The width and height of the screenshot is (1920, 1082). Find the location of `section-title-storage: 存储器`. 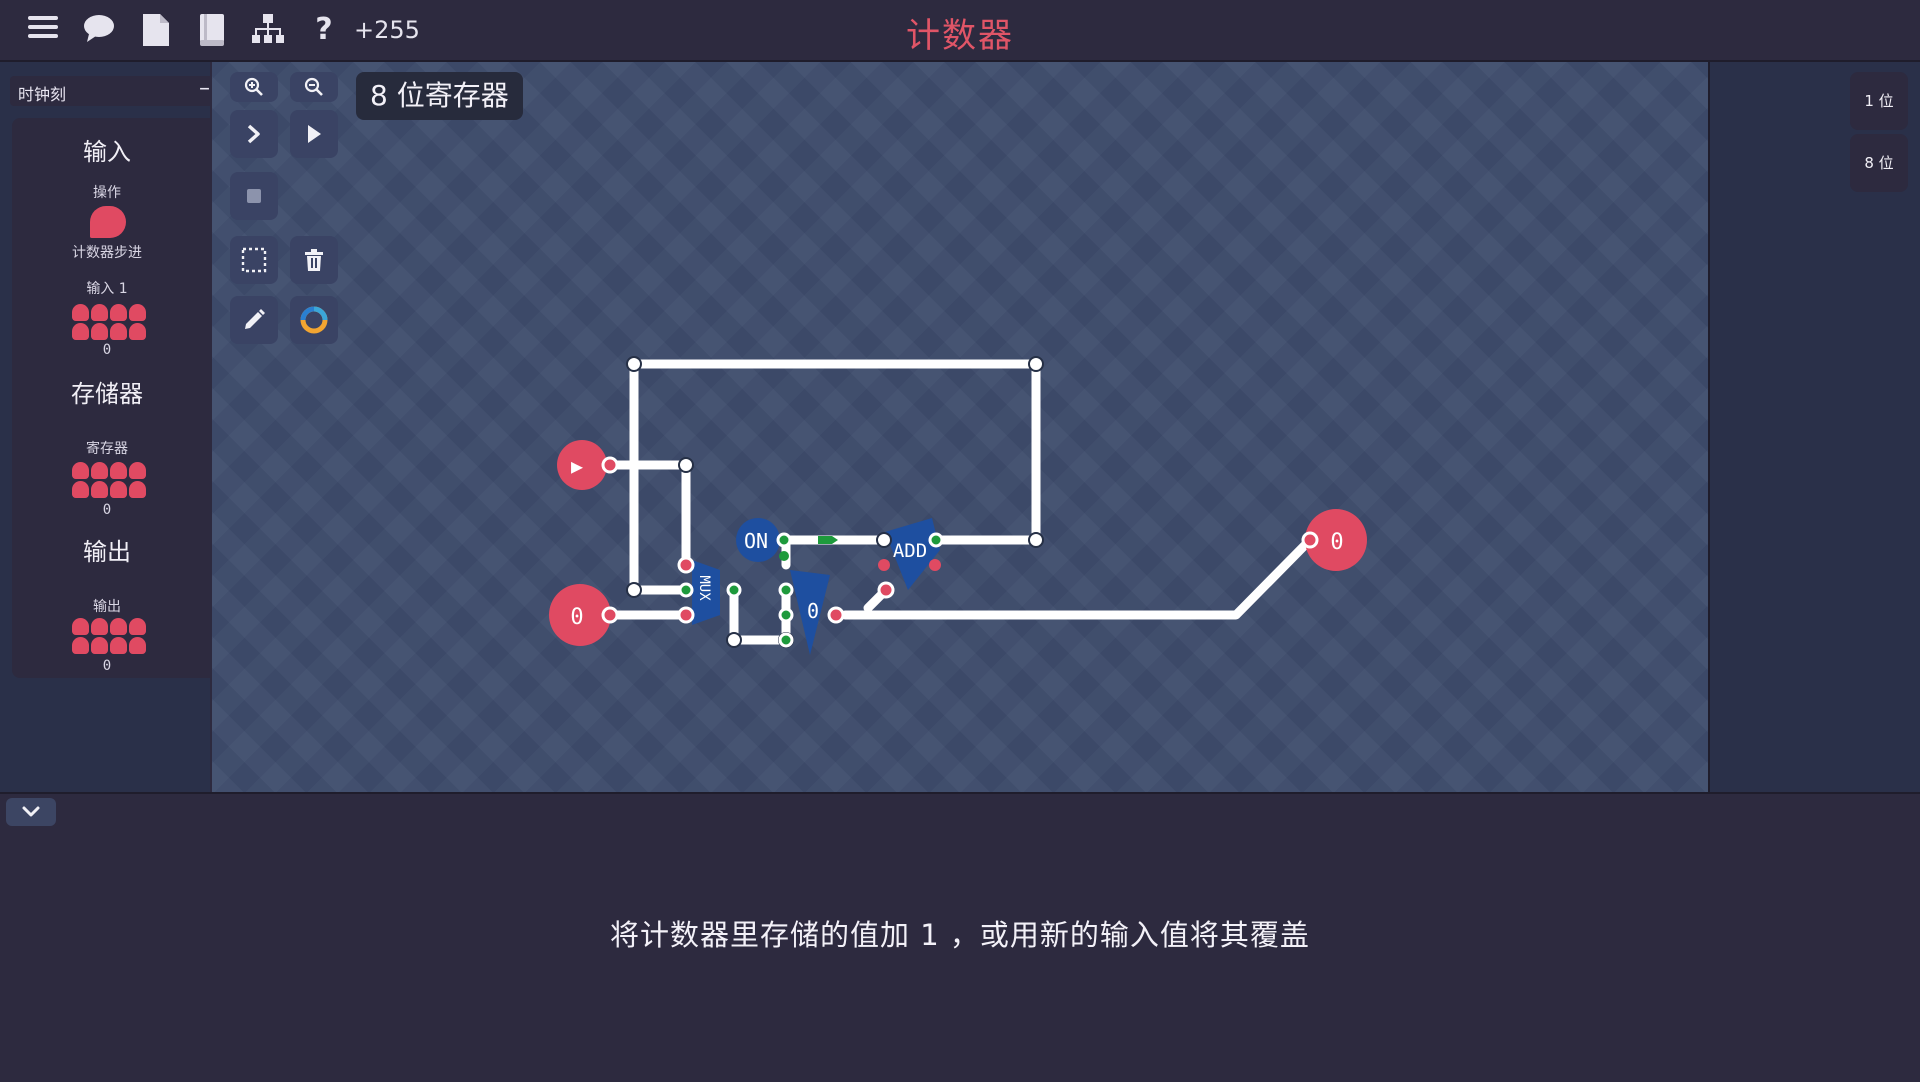

section-title-storage: 存储器 is located at coordinates (107, 394).